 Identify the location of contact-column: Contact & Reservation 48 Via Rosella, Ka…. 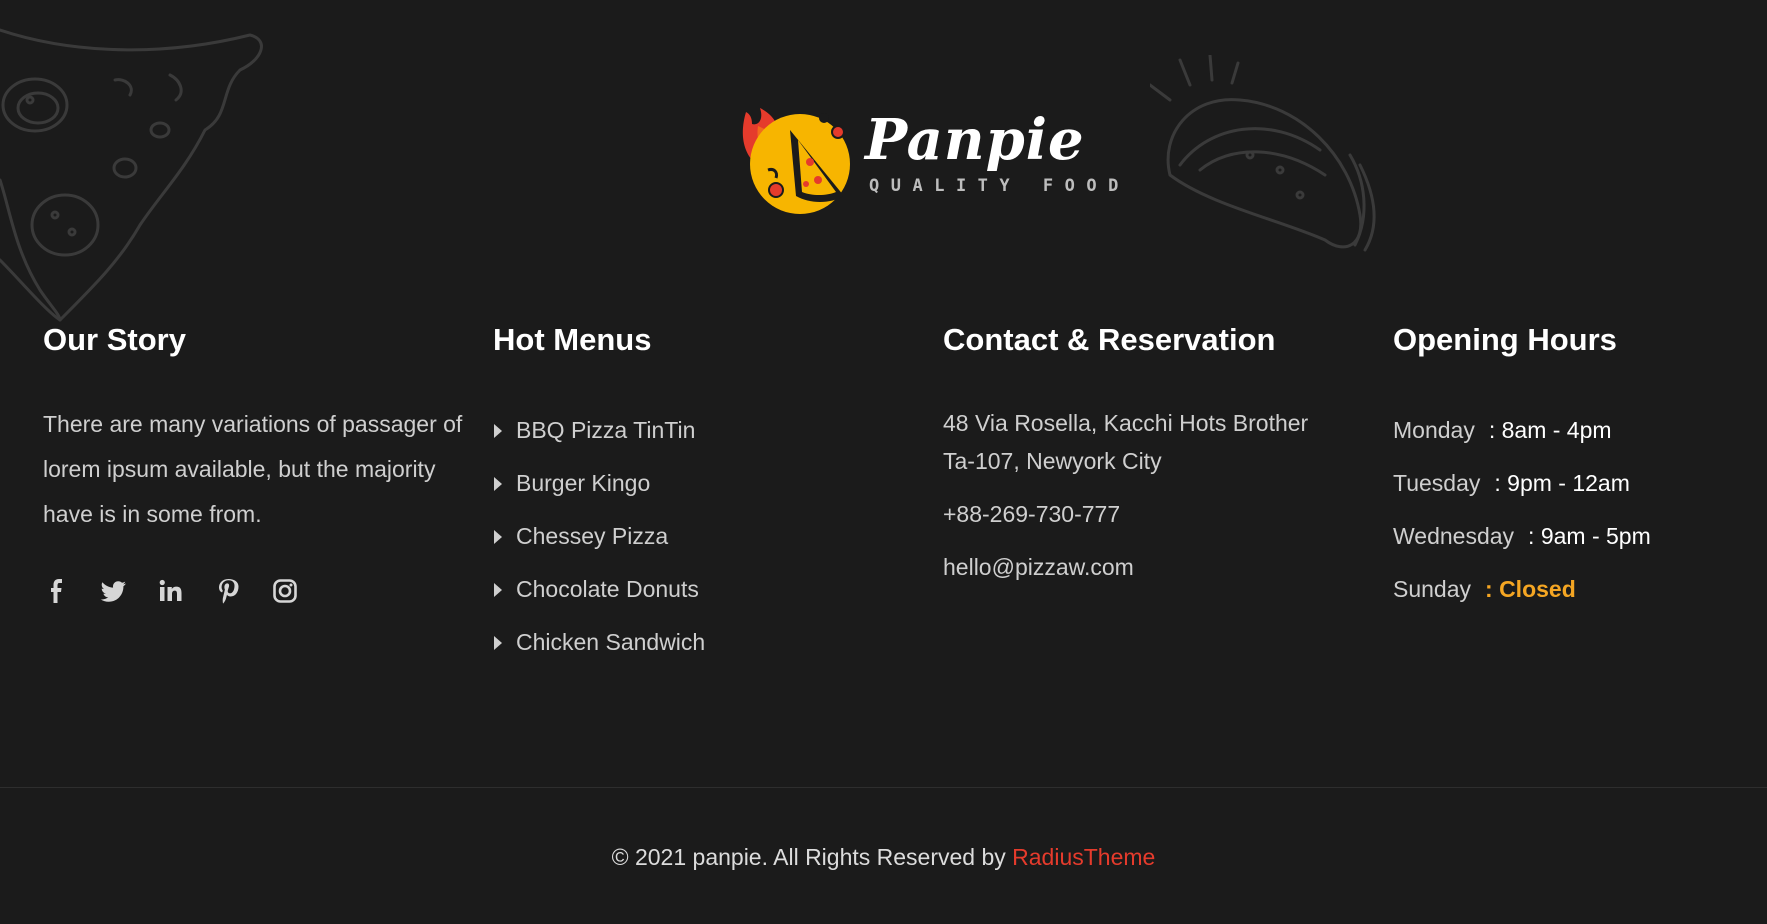
(1153, 453).